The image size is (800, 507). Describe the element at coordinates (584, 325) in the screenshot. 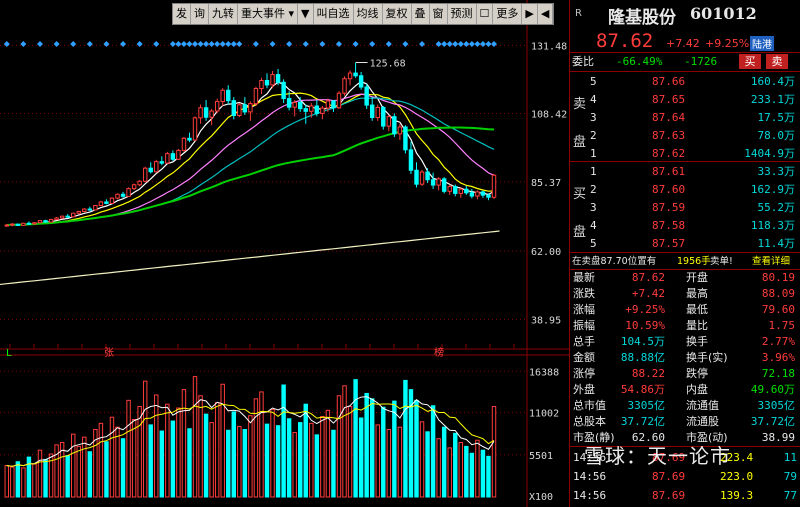

I see `stat-label: 振幅` at that location.